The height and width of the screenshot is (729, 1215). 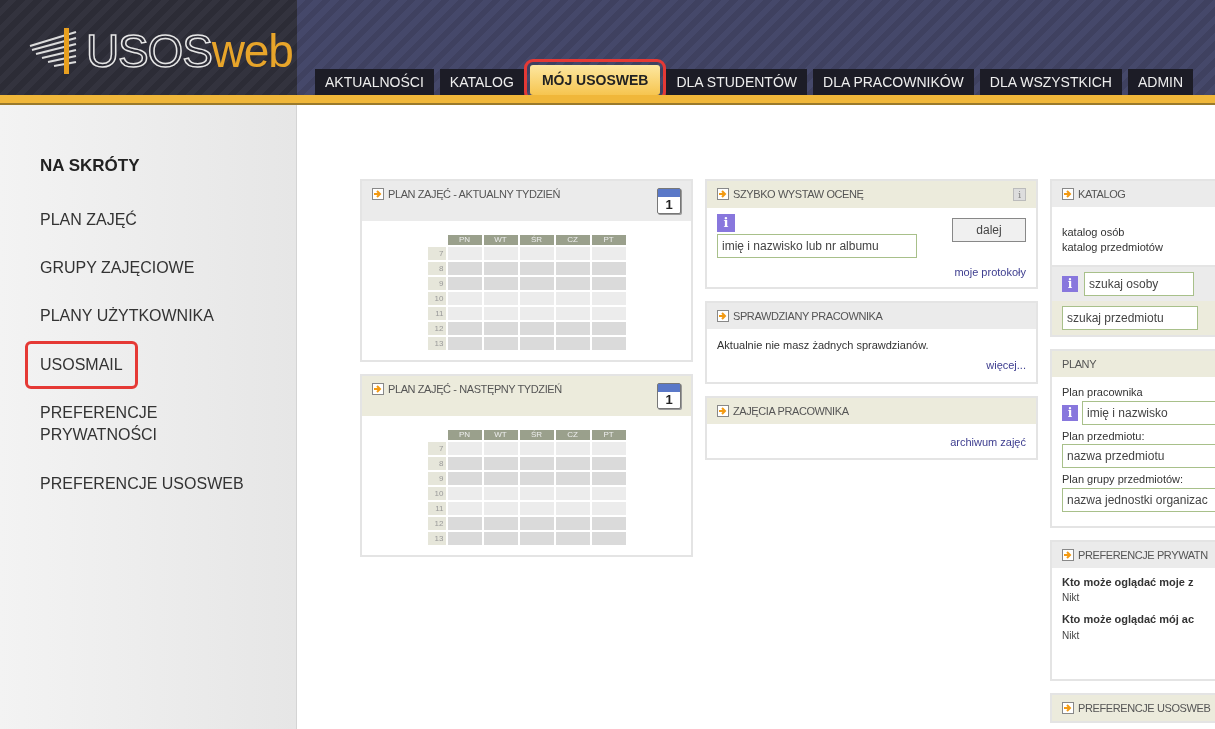 I want to click on row-label: 8, so click(x=436, y=268).